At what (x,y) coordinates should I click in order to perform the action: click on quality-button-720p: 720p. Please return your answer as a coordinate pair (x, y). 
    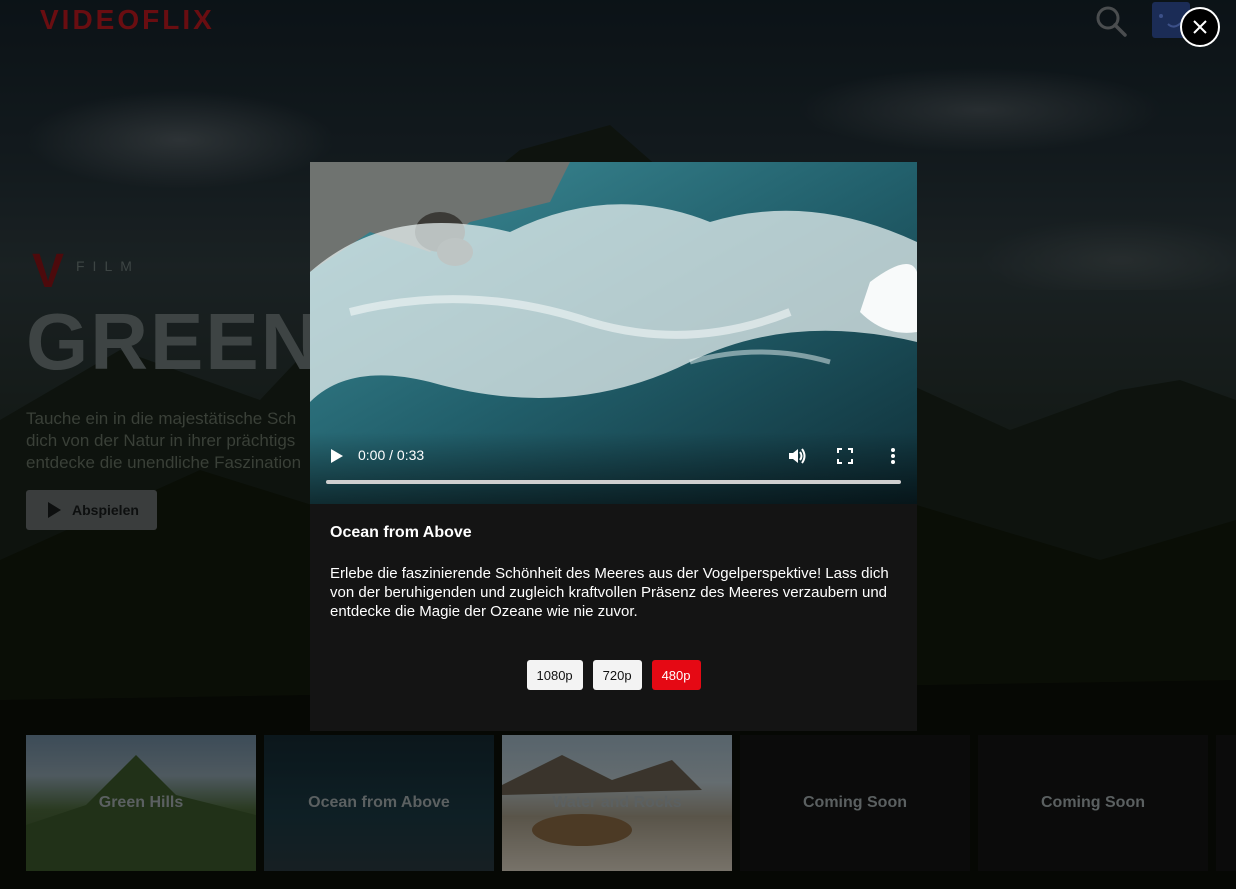
    Looking at the image, I should click on (617, 675).